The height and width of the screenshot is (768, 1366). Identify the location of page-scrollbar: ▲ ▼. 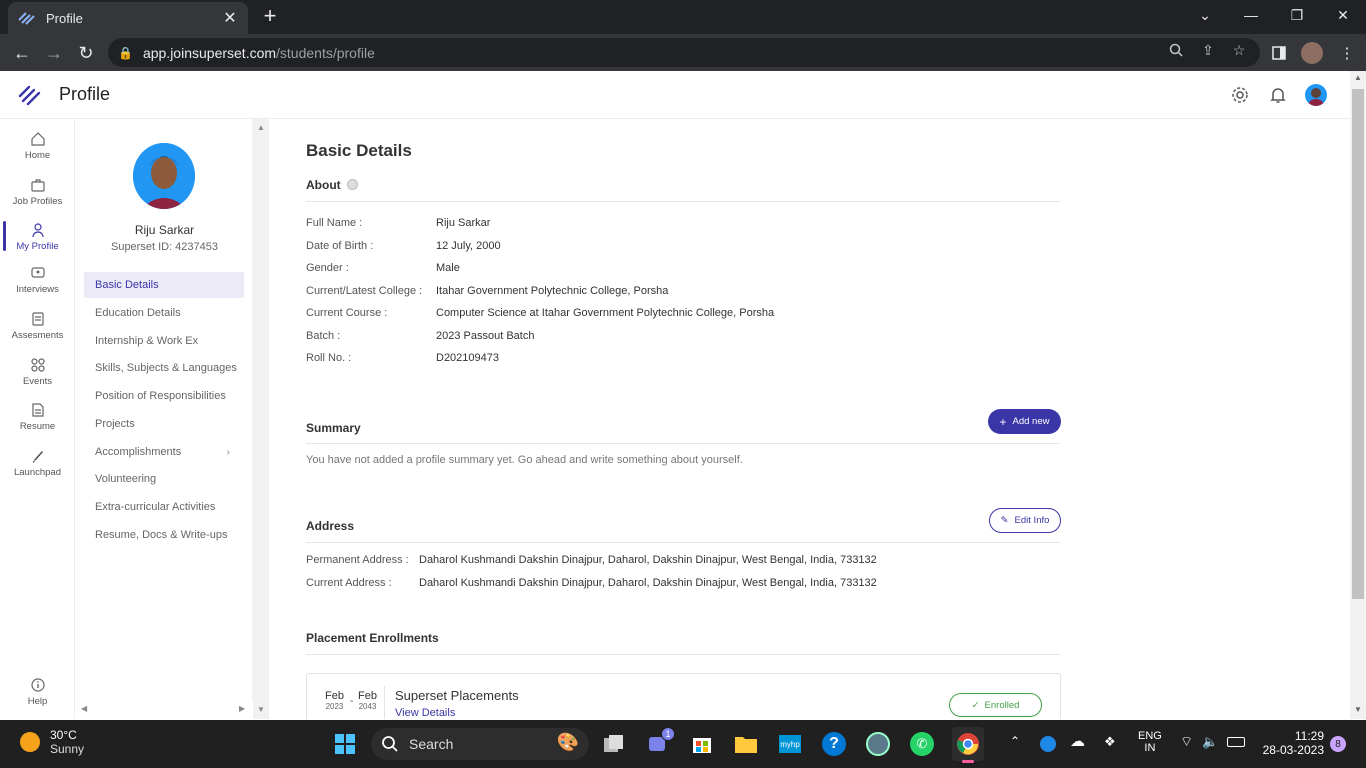
(1358, 395).